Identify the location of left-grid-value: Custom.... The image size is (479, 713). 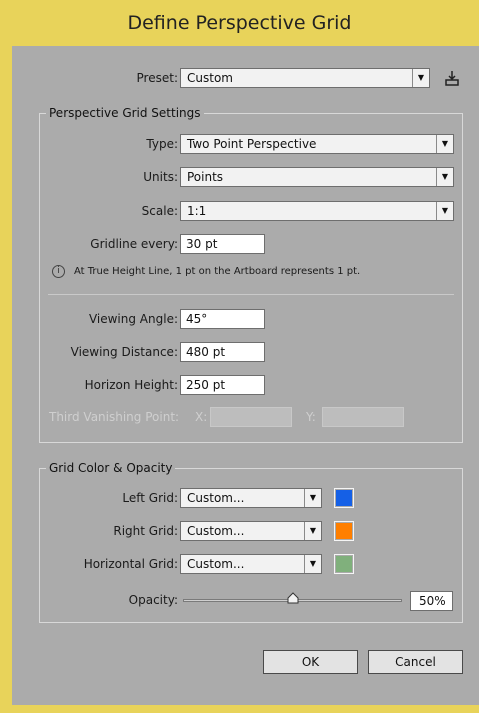
(216, 498).